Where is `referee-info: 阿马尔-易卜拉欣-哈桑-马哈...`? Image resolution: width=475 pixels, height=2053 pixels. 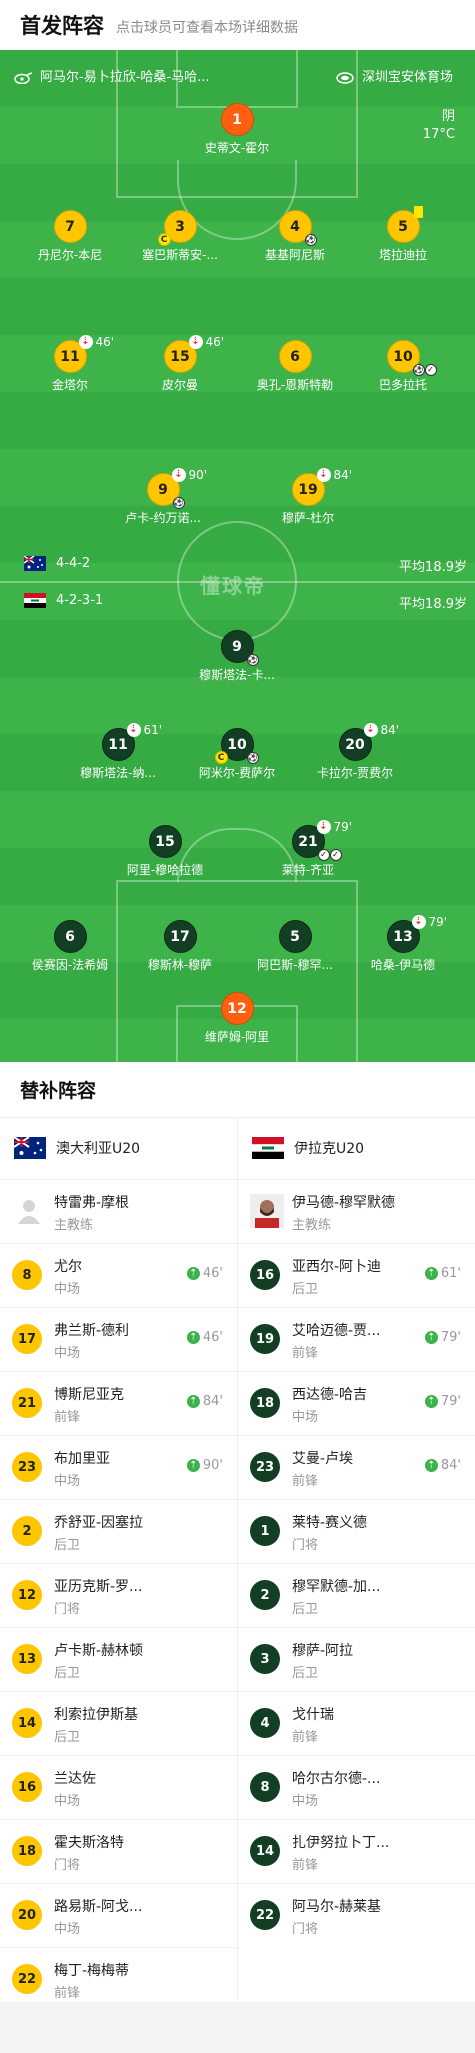 referee-info: 阿马尔-易卜拉欣-哈桑-马哈... is located at coordinates (111, 75).